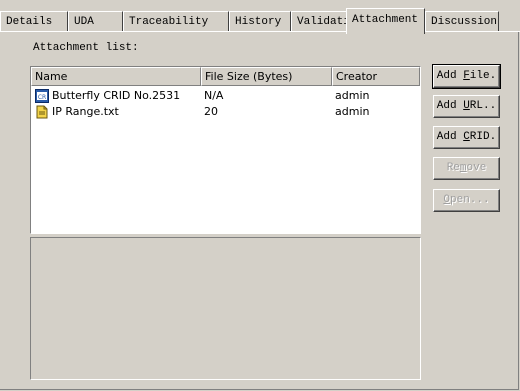 The height and width of the screenshot is (391, 520). Describe the element at coordinates (466, 137) in the screenshot. I see `add-crid-button: Add CRID.` at that location.